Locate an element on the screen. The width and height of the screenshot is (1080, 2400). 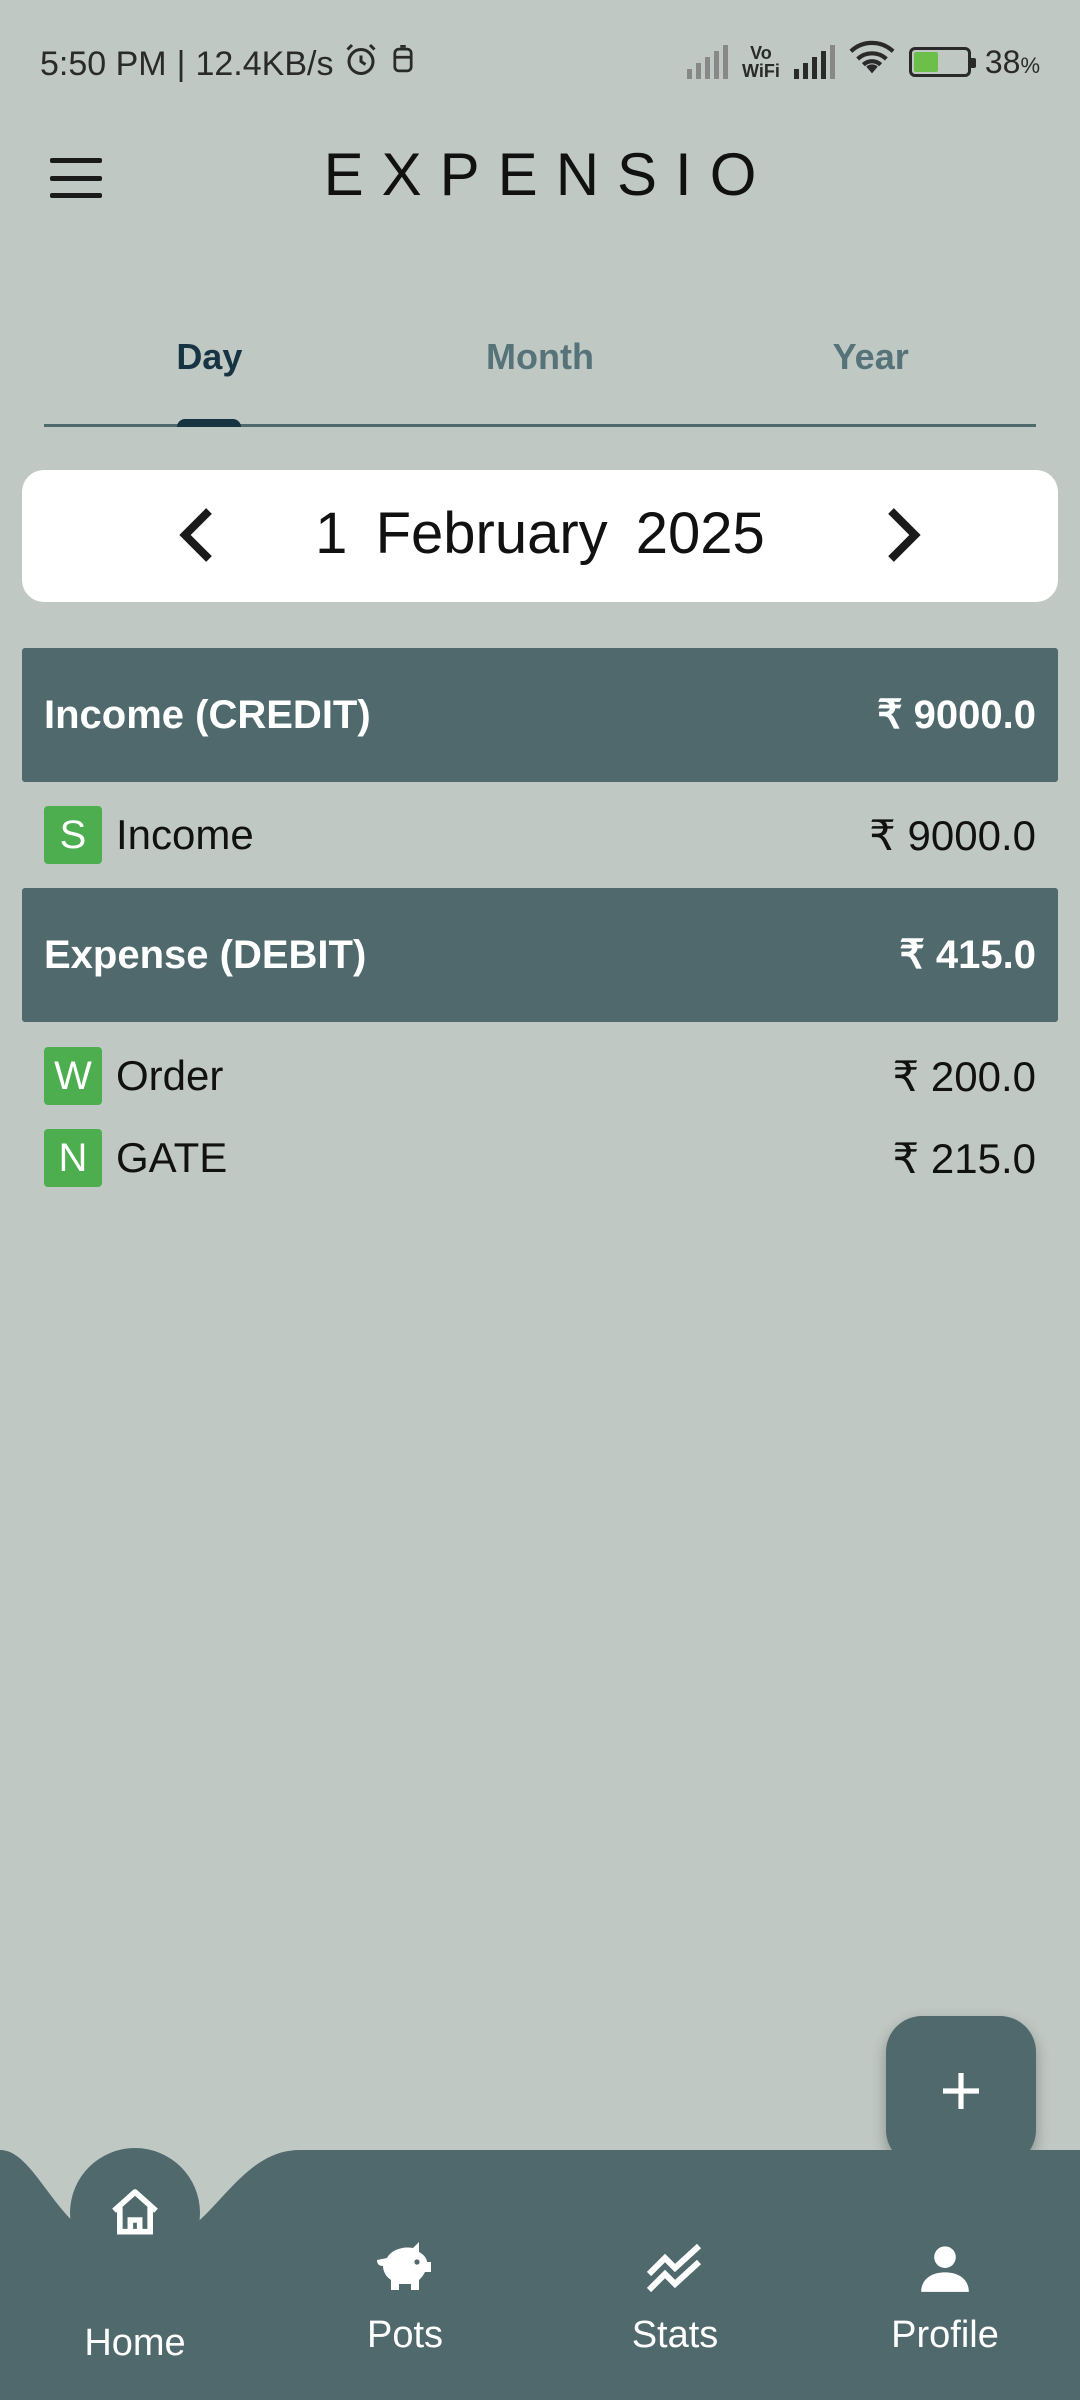
battery-icon is located at coordinates (942, 62).